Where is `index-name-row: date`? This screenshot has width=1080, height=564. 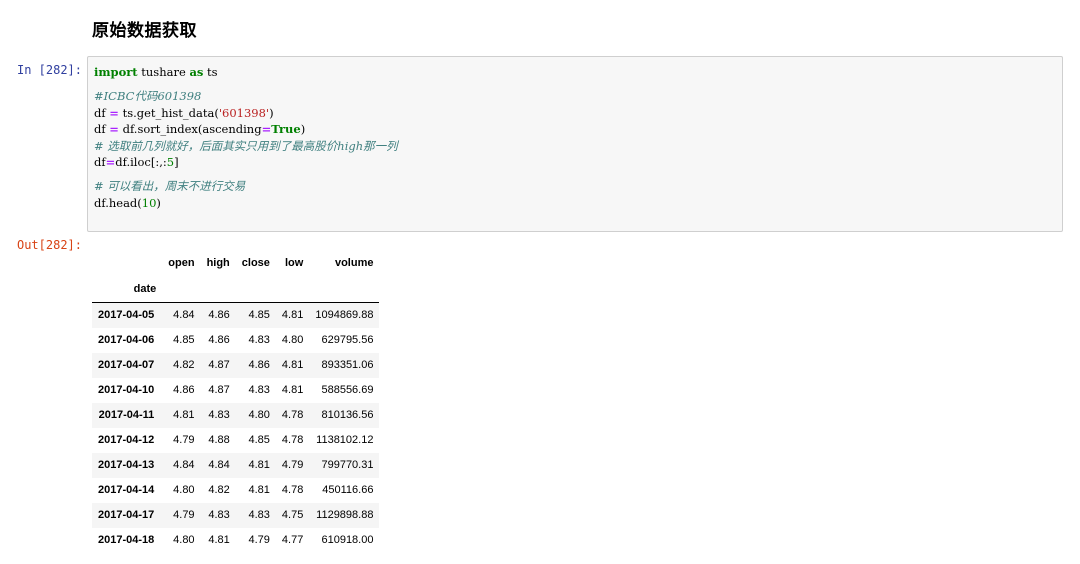
index-name-row: date is located at coordinates (236, 289).